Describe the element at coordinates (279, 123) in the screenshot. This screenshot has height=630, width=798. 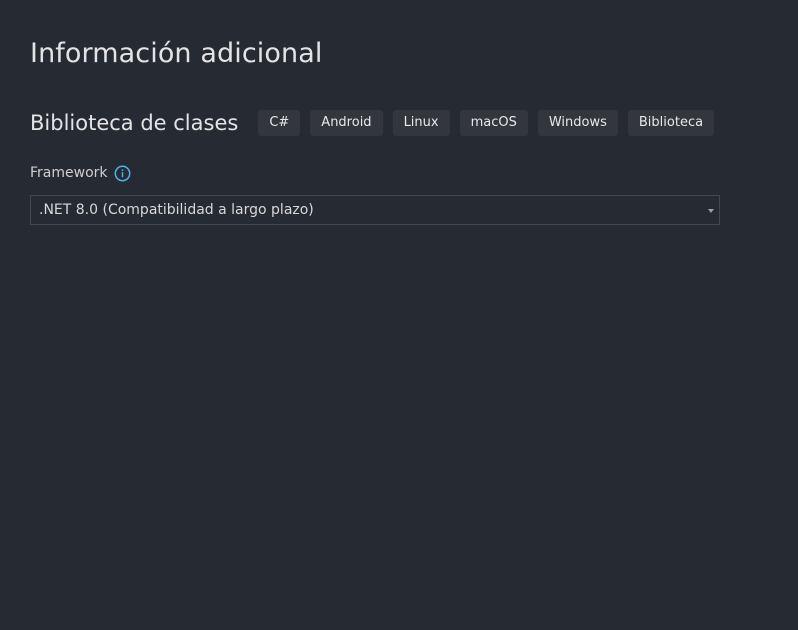
I see `tag-language: C#` at that location.